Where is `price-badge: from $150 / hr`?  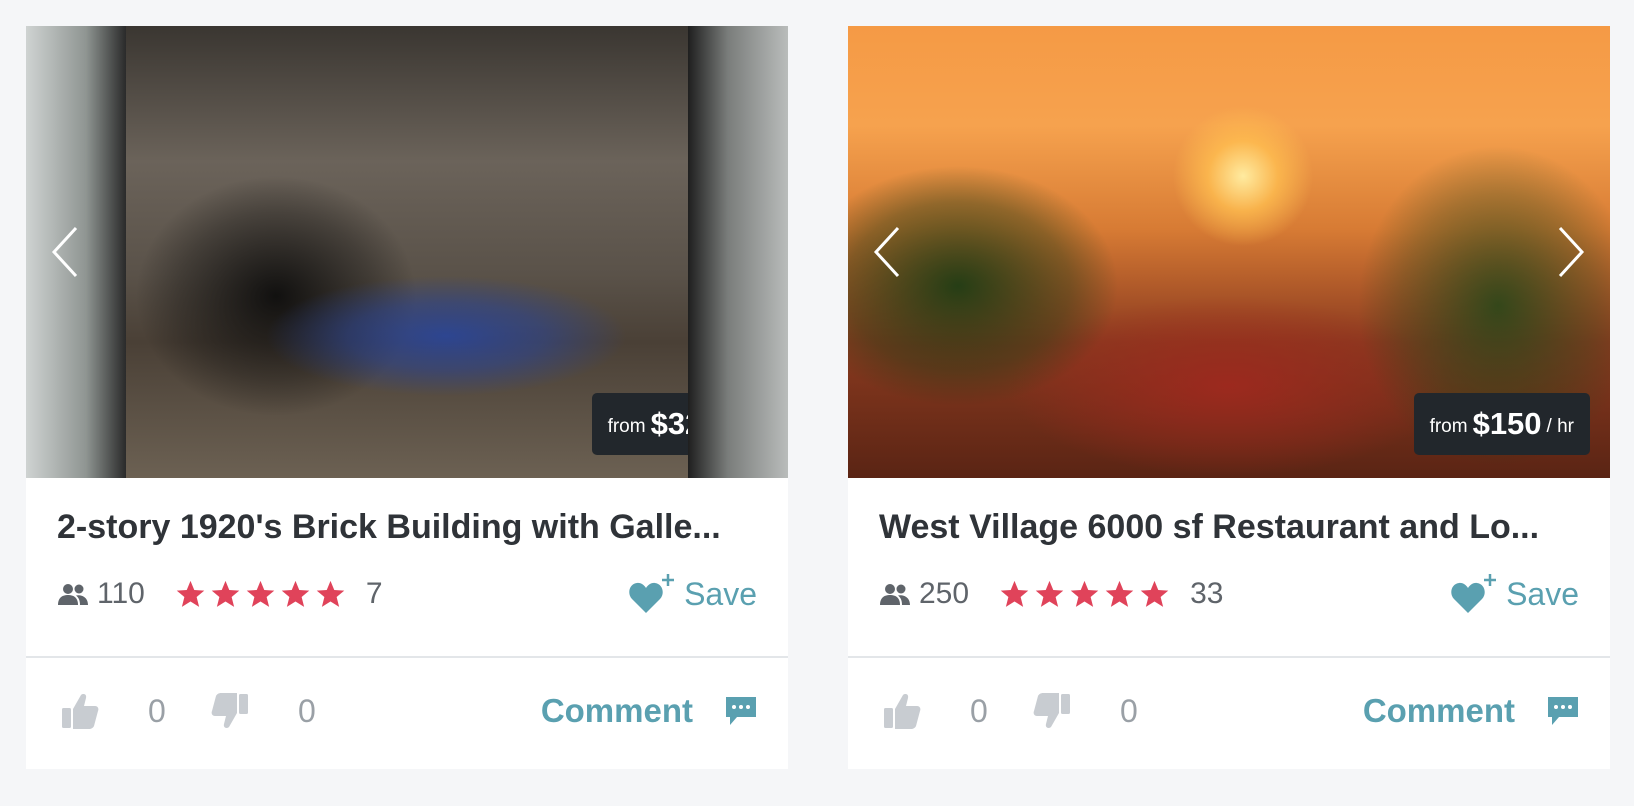
price-badge: from $150 / hr is located at coordinates (1501, 424).